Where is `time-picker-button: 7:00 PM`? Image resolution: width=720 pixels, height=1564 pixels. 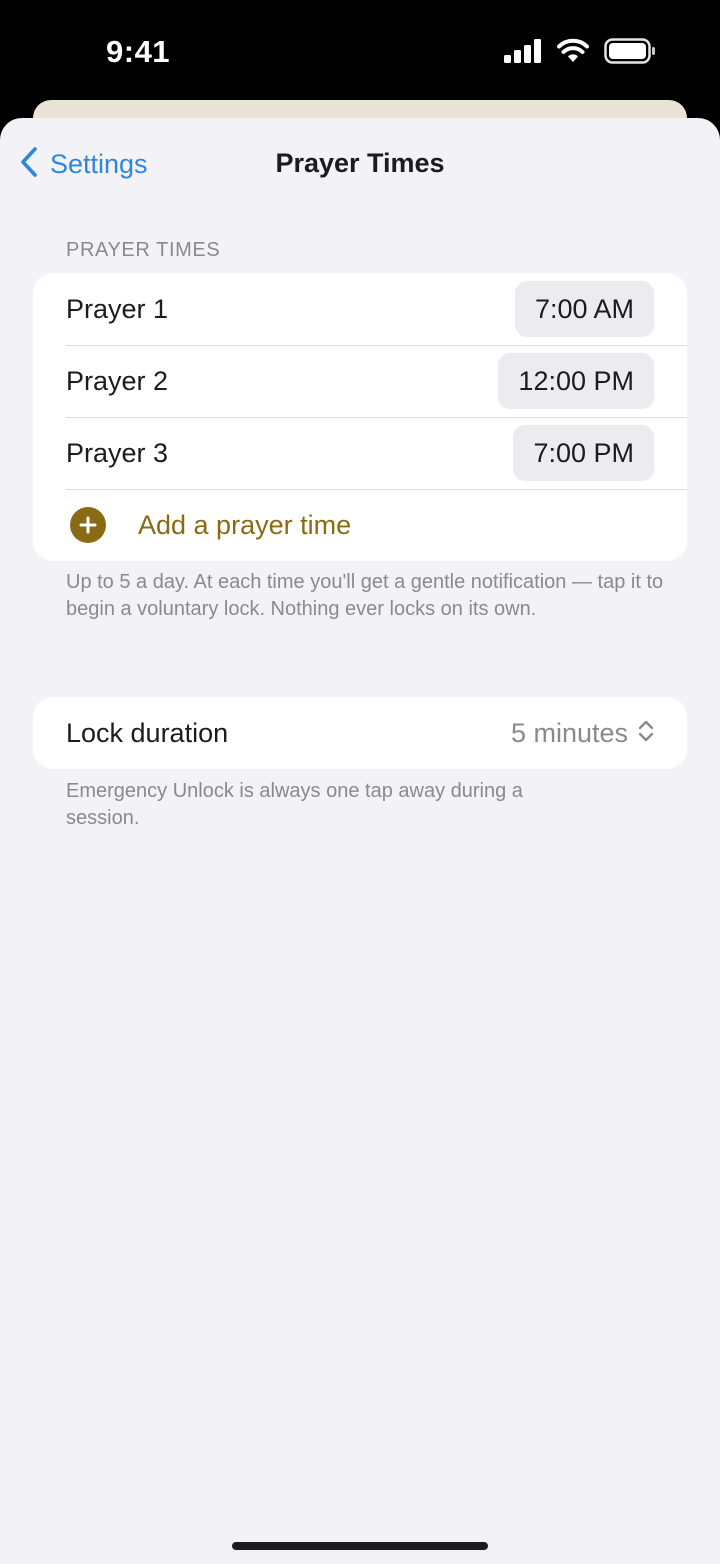
time-picker-button: 7:00 PM is located at coordinates (583, 453).